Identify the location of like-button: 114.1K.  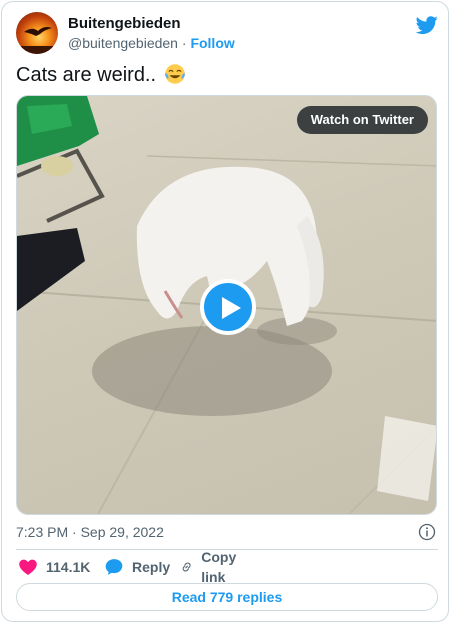
(54, 567).